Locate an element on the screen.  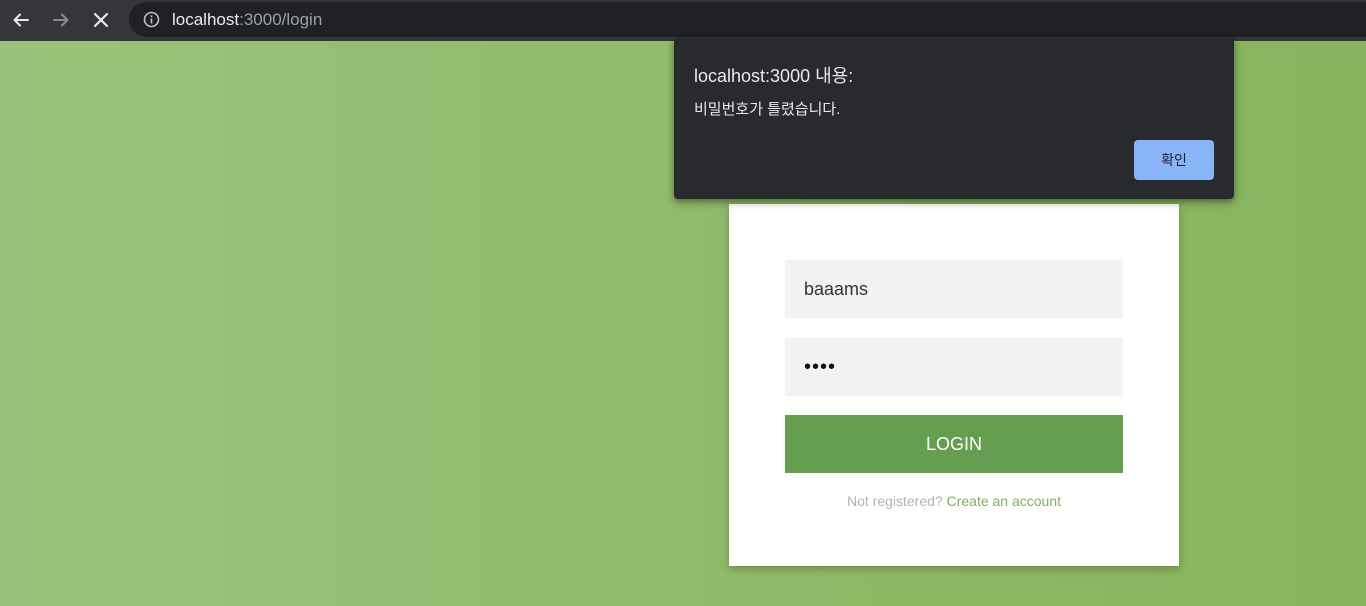
dialog-title: localhost:3000 내용: is located at coordinates (774, 76).